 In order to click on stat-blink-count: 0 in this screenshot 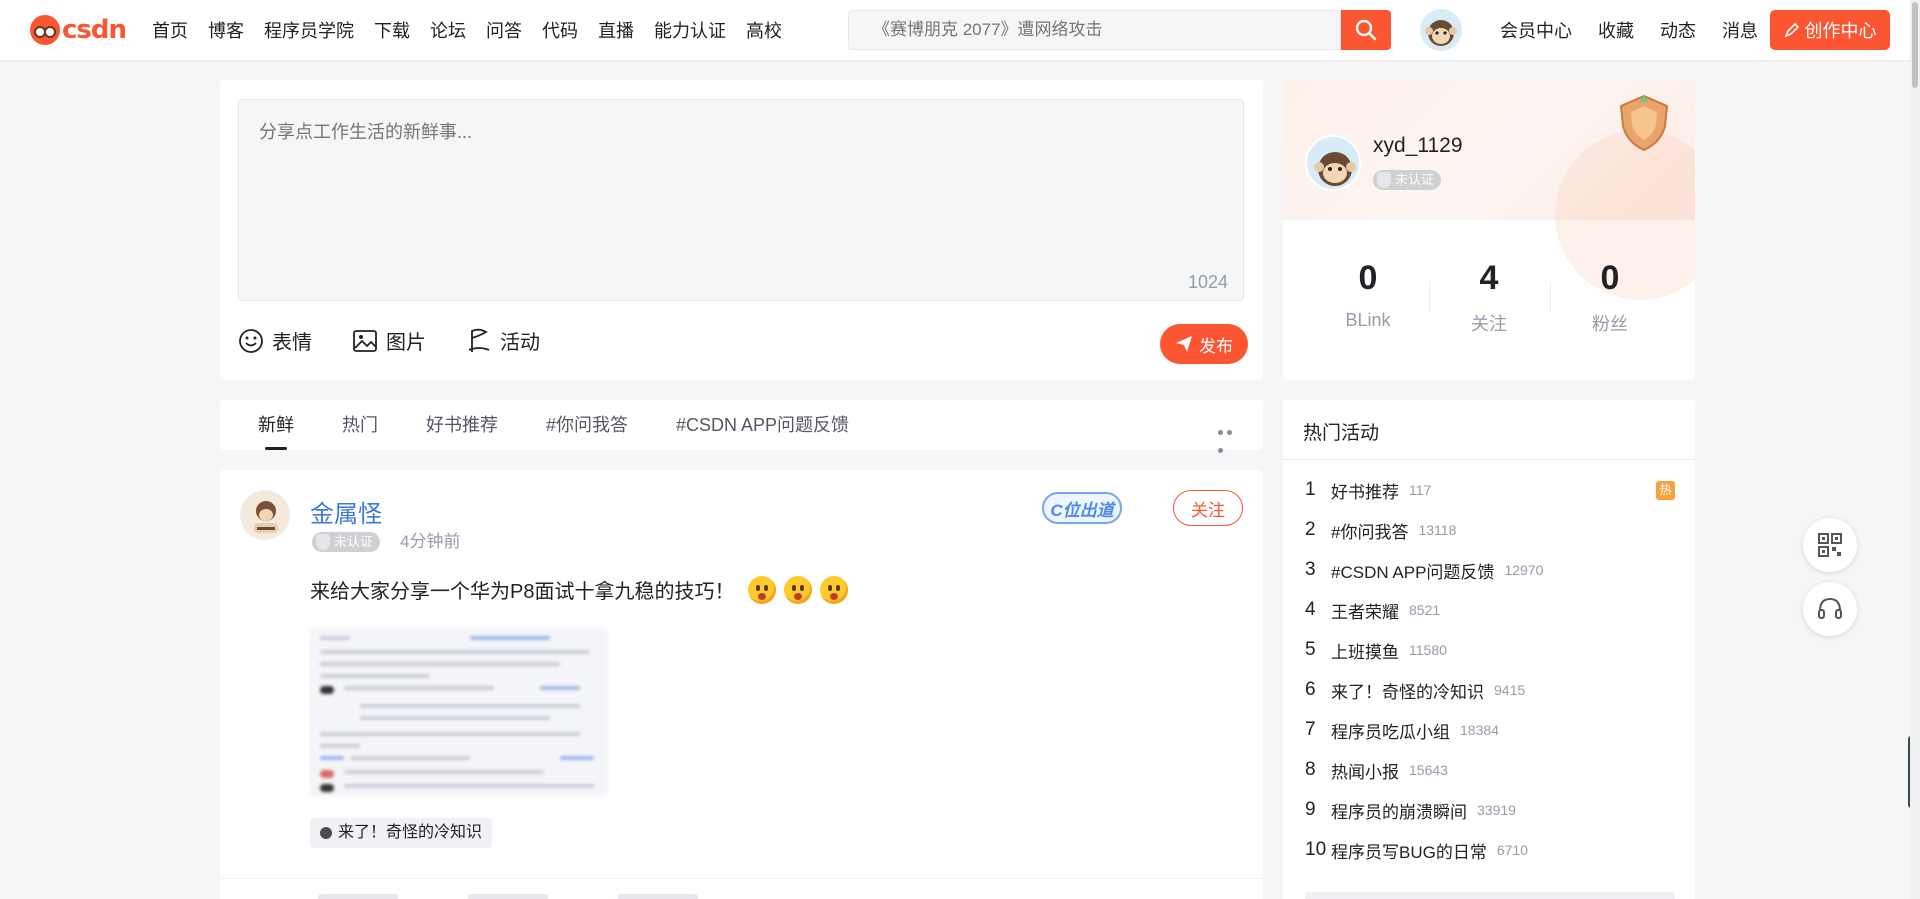, I will do `click(1368, 278)`.